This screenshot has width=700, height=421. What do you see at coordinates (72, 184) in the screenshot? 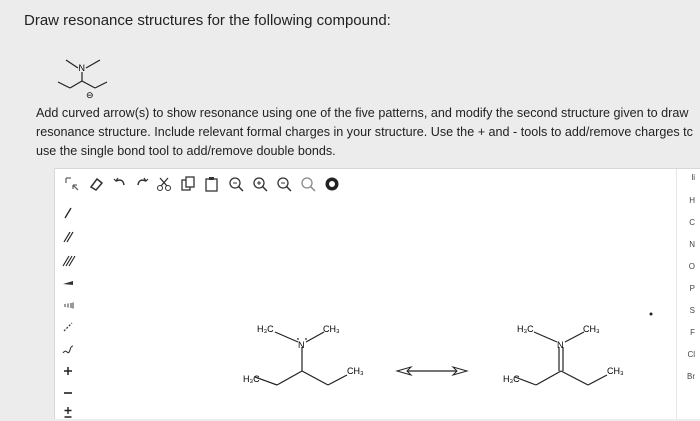
I see `select-icon` at bounding box center [72, 184].